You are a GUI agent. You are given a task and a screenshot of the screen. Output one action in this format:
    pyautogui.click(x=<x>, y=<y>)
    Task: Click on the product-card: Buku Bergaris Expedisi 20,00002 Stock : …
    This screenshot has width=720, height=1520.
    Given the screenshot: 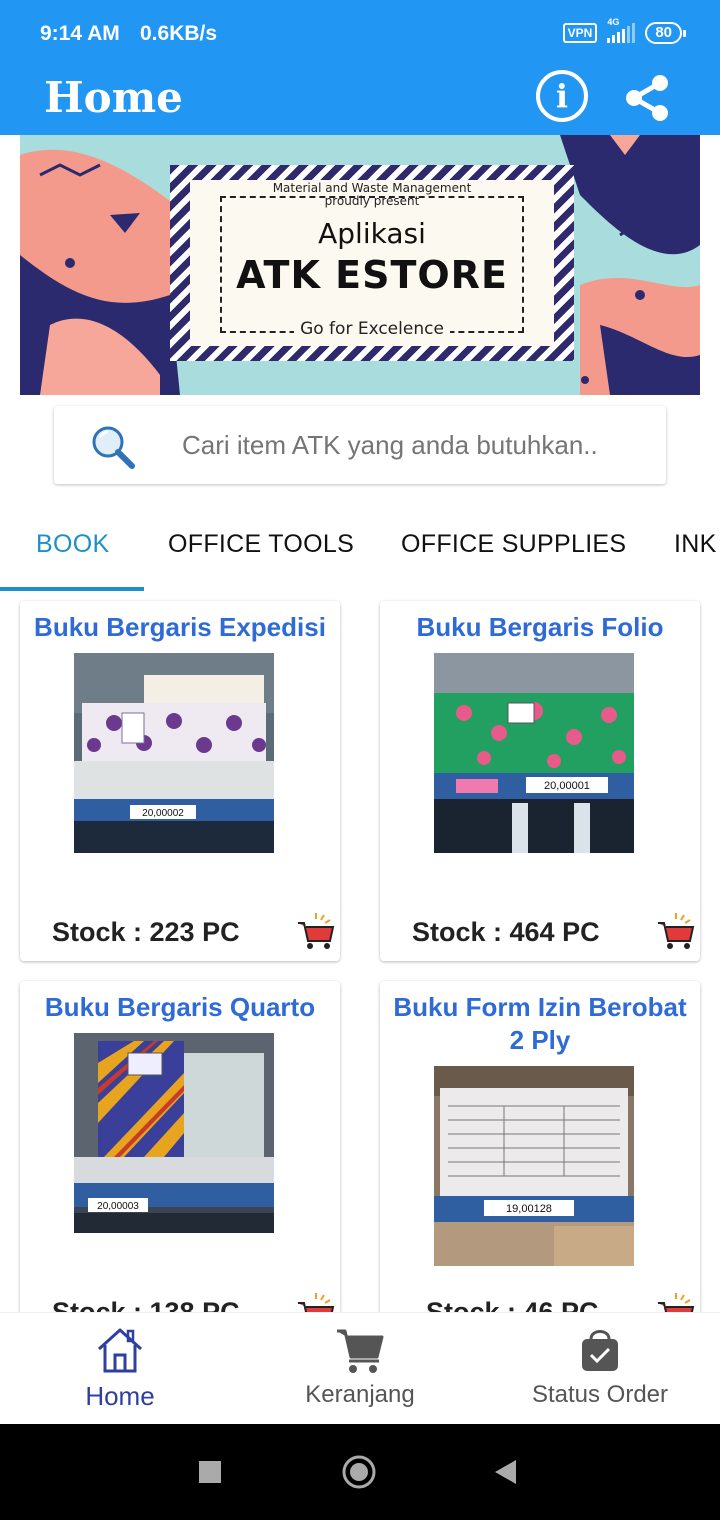 What is the action you would take?
    pyautogui.click(x=180, y=781)
    